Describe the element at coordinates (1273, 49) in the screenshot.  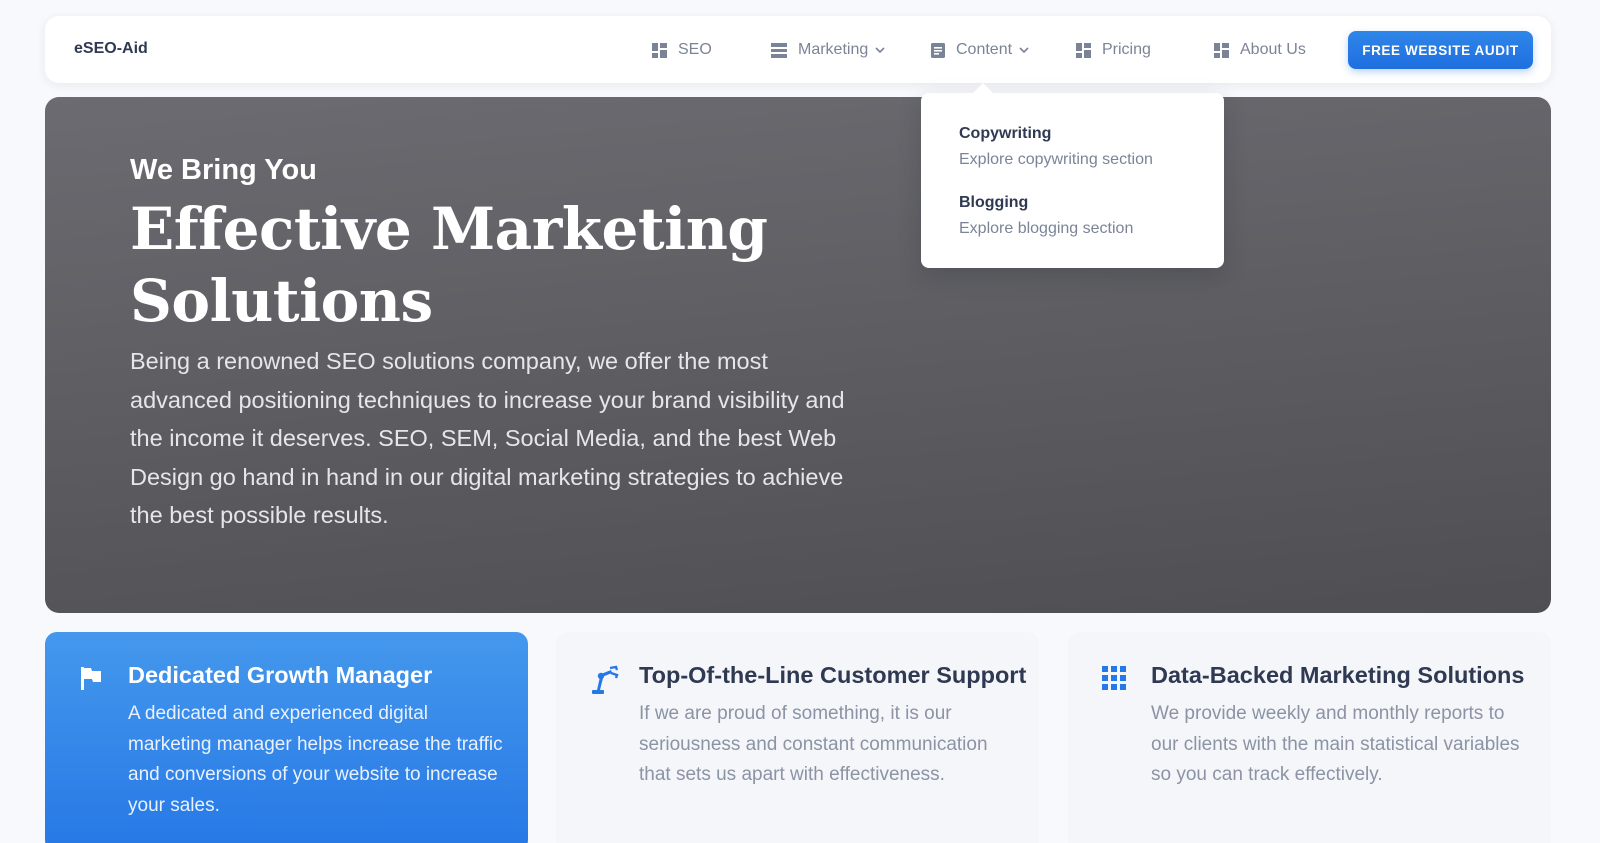
I see `nav-item-label: About Us` at that location.